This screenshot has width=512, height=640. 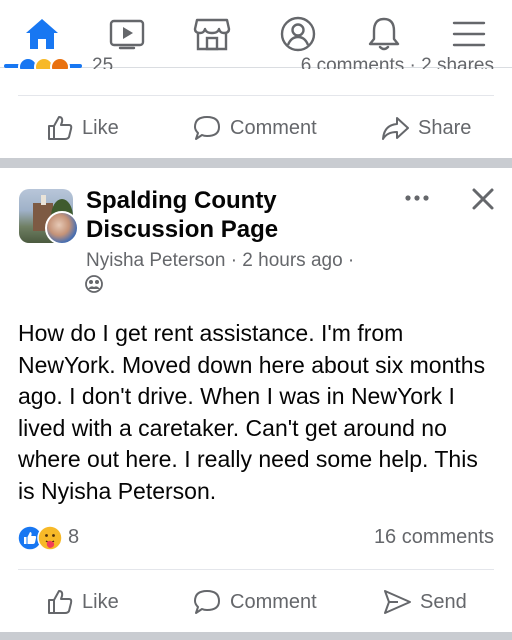 I want to click on group-avatar, so click(x=49, y=218).